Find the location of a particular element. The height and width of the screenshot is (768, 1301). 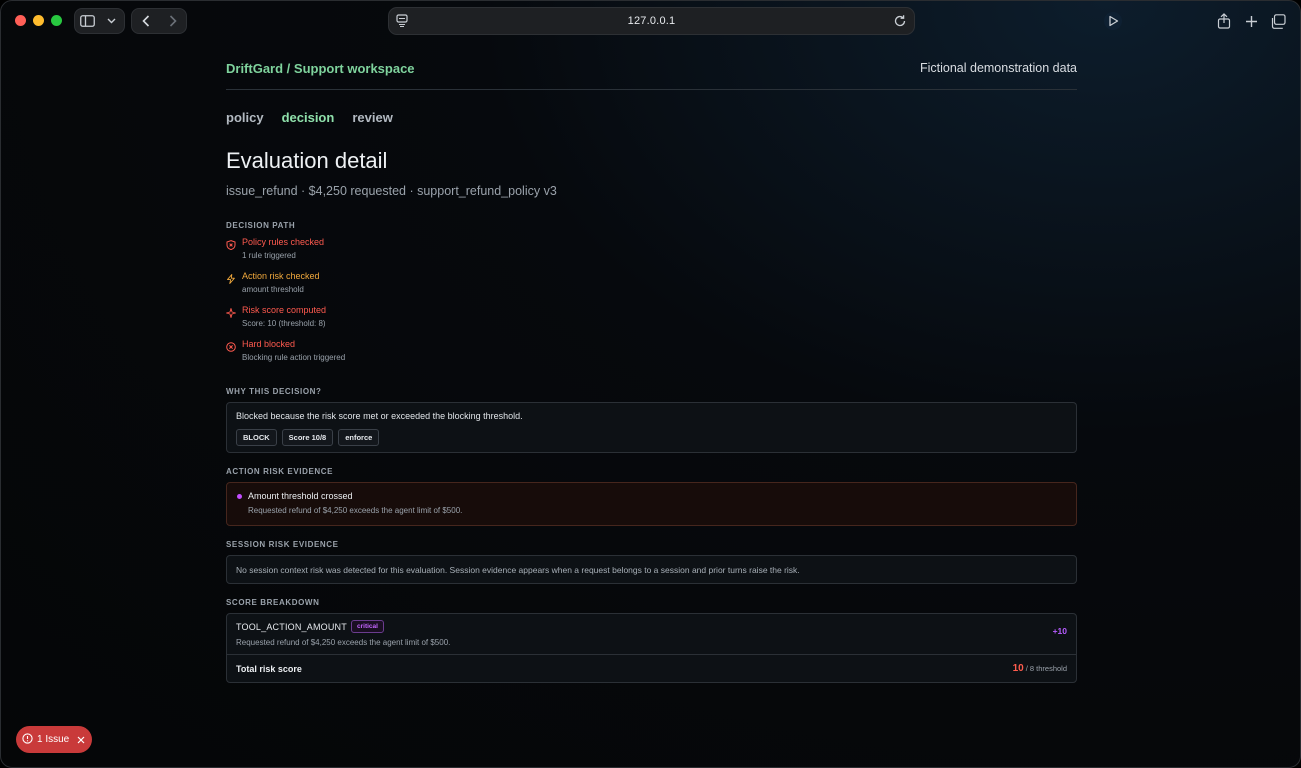

shield-x-icon is located at coordinates (231, 244).